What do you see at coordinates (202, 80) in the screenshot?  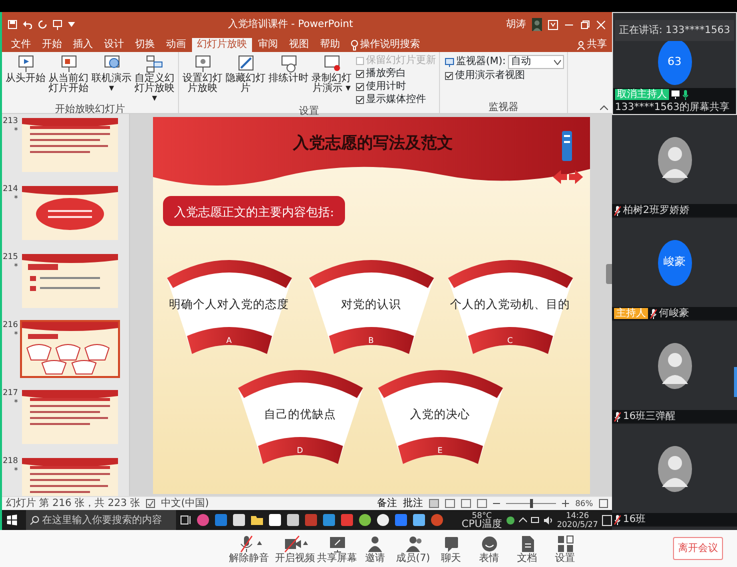 I see `ribbon-button: 设置幻灯片放映` at bounding box center [202, 80].